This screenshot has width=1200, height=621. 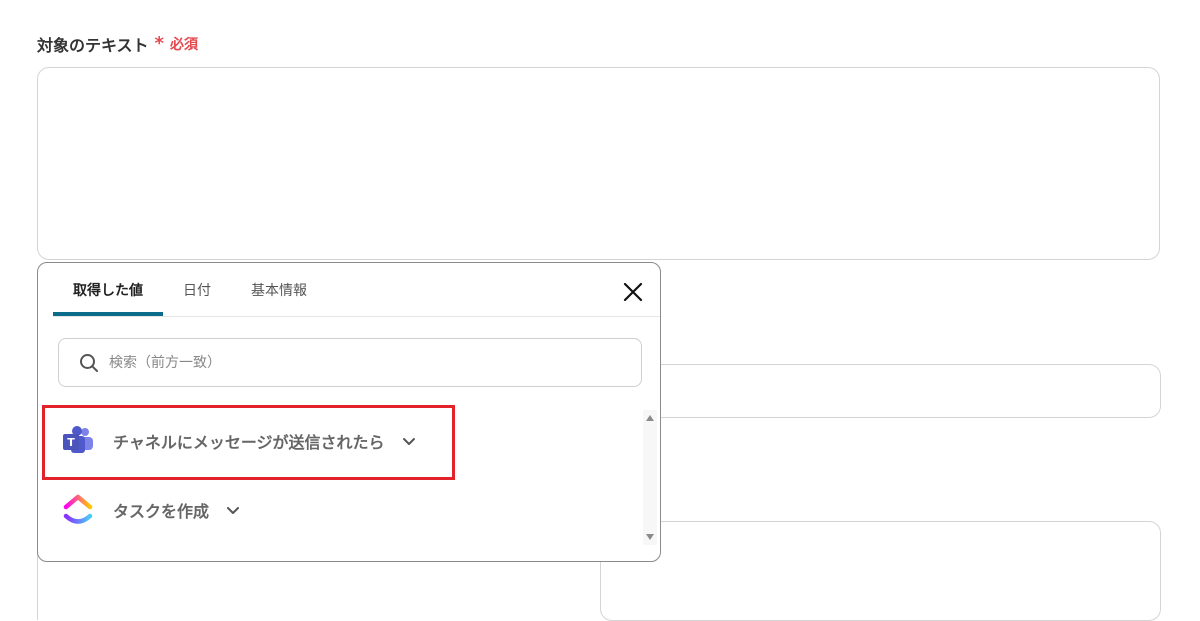 I want to click on search-box, so click(x=350, y=362).